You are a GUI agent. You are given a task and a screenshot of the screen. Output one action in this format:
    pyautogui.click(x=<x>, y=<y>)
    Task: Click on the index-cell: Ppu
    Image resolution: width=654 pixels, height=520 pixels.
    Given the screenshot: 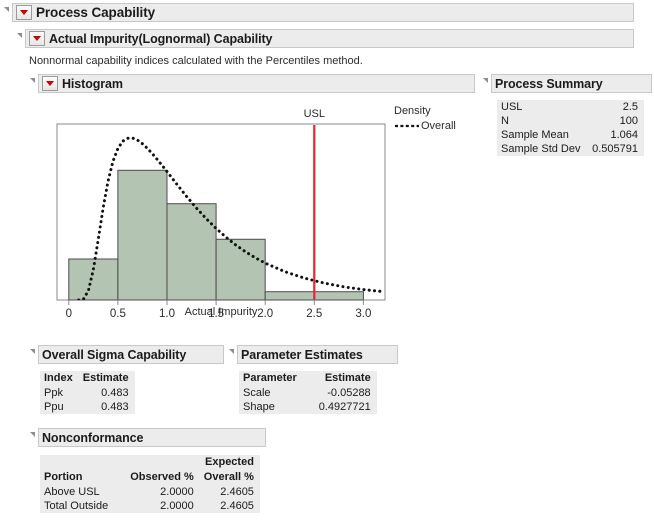 What is the action you would take?
    pyautogui.click(x=59, y=407)
    